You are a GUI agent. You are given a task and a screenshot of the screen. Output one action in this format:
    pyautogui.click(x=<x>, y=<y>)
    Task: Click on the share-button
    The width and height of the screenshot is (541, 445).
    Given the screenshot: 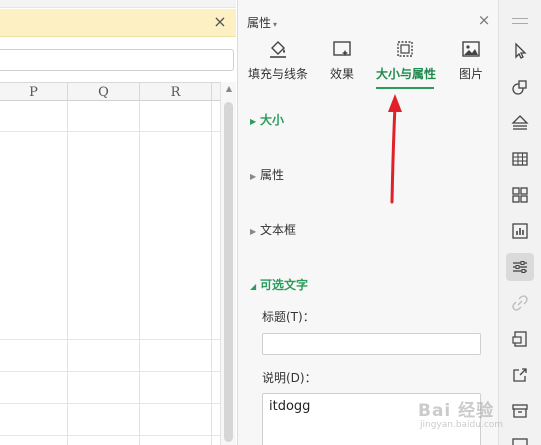 What is the action you would take?
    pyautogui.click(x=520, y=375)
    